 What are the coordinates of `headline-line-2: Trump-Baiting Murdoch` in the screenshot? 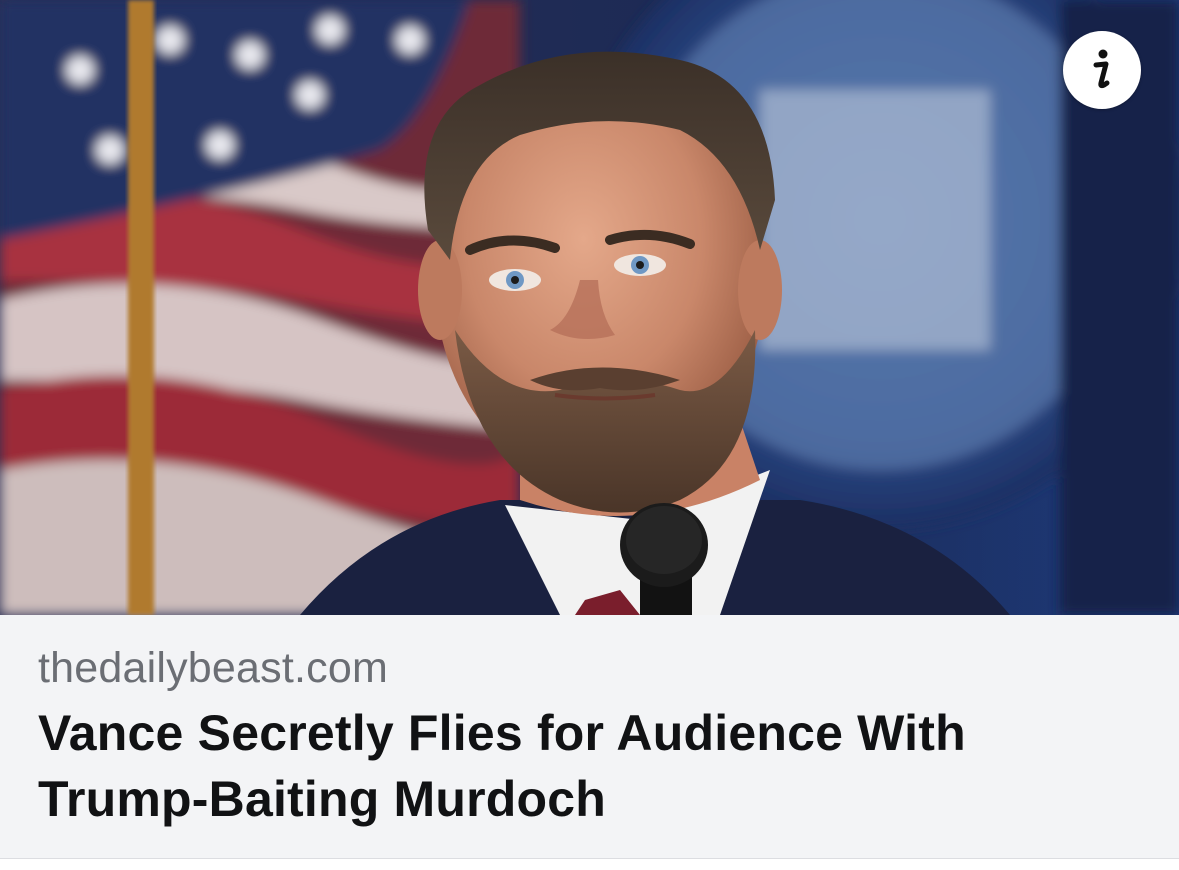 It's located at (322, 799).